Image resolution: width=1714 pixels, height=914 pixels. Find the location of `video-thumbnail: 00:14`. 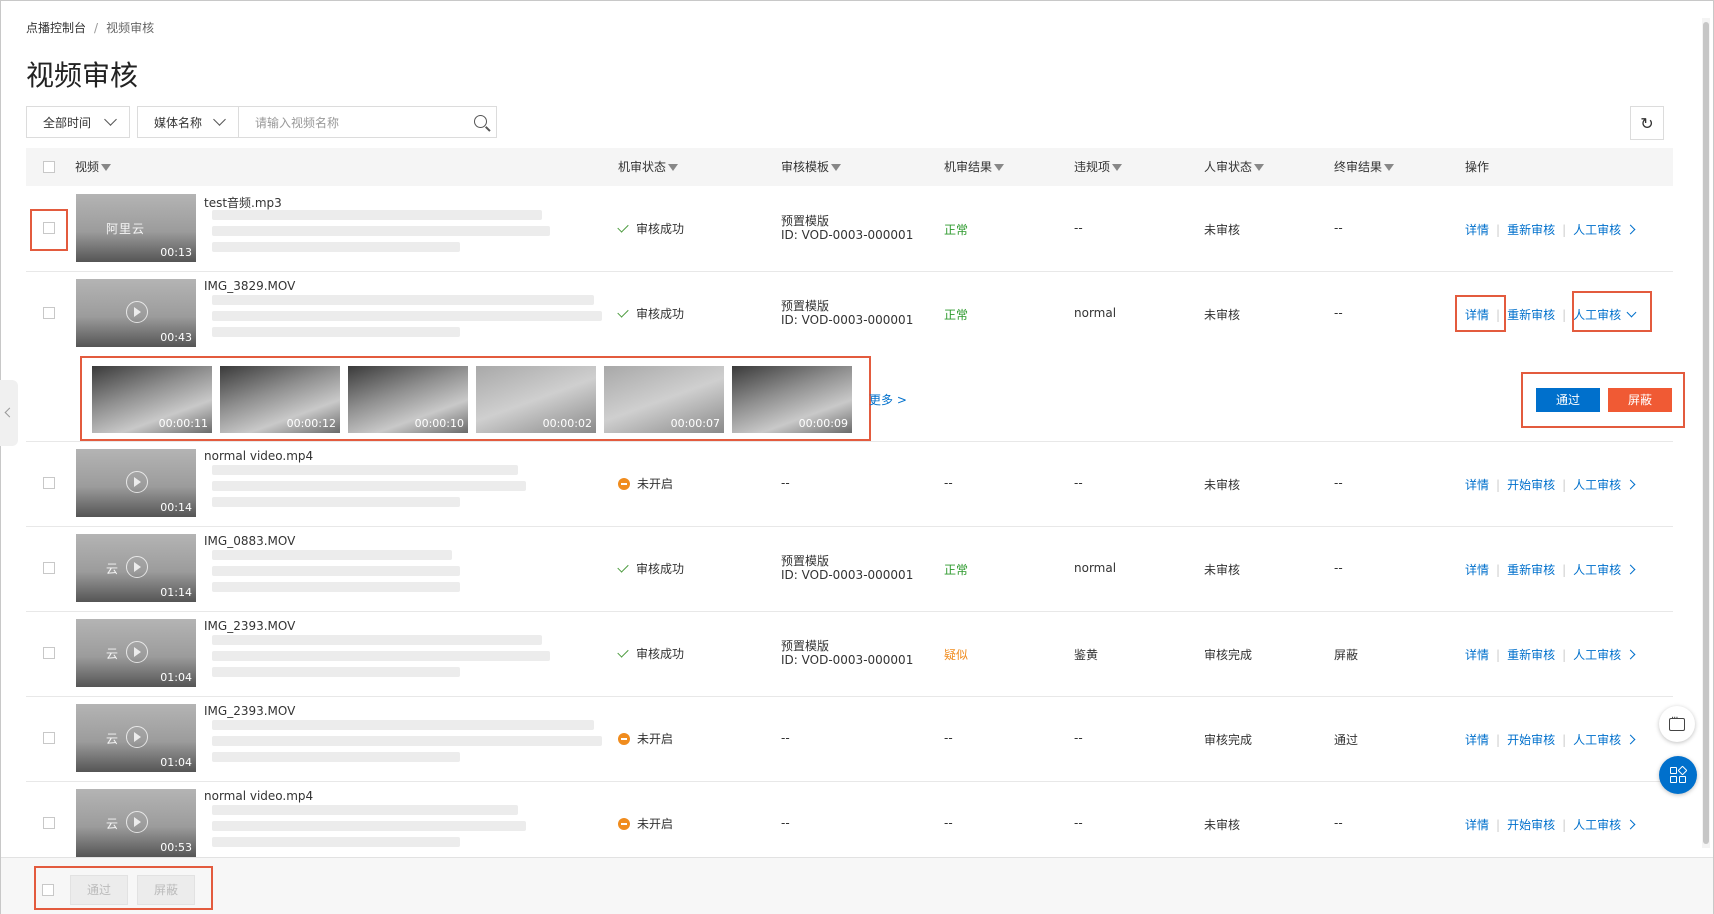

video-thumbnail: 00:14 is located at coordinates (136, 483).